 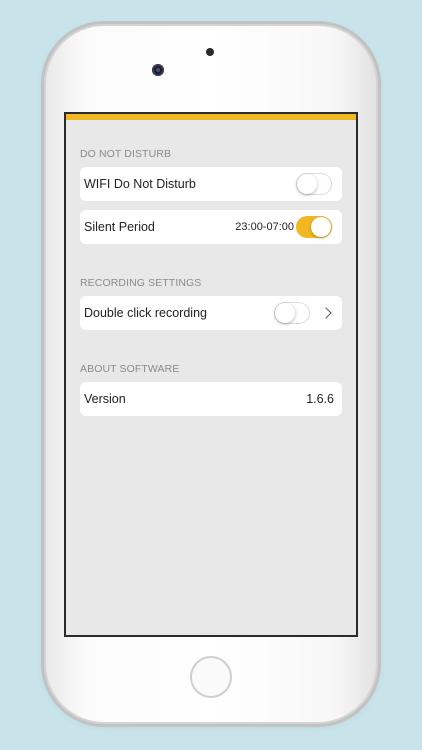 I want to click on wifi-do-not-disturb-toggle, so click(x=314, y=184).